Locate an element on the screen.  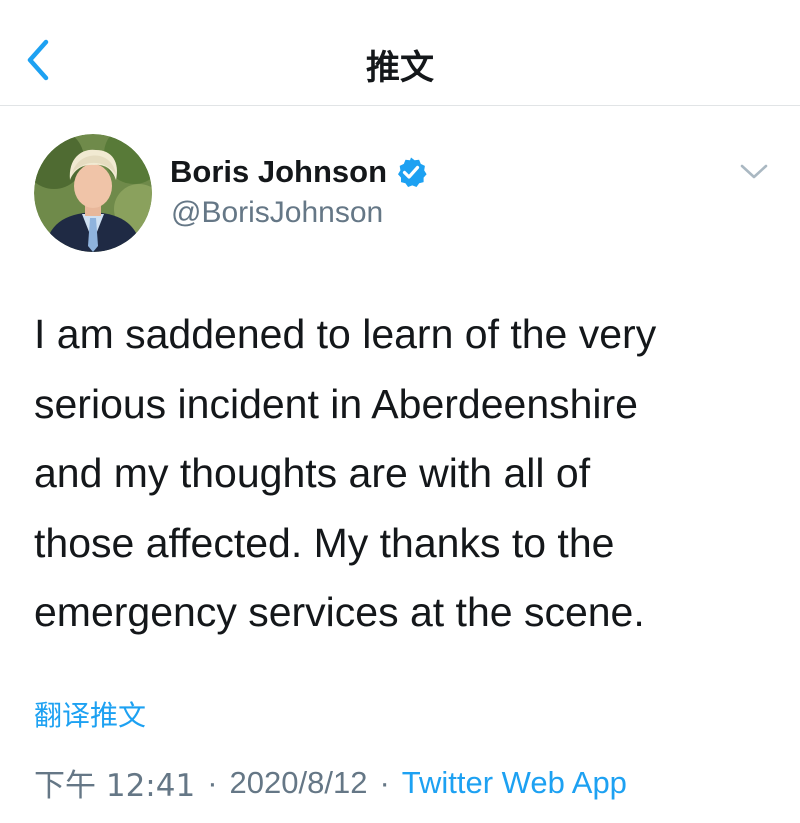
chevron-down-icon is located at coordinates (754, 171).